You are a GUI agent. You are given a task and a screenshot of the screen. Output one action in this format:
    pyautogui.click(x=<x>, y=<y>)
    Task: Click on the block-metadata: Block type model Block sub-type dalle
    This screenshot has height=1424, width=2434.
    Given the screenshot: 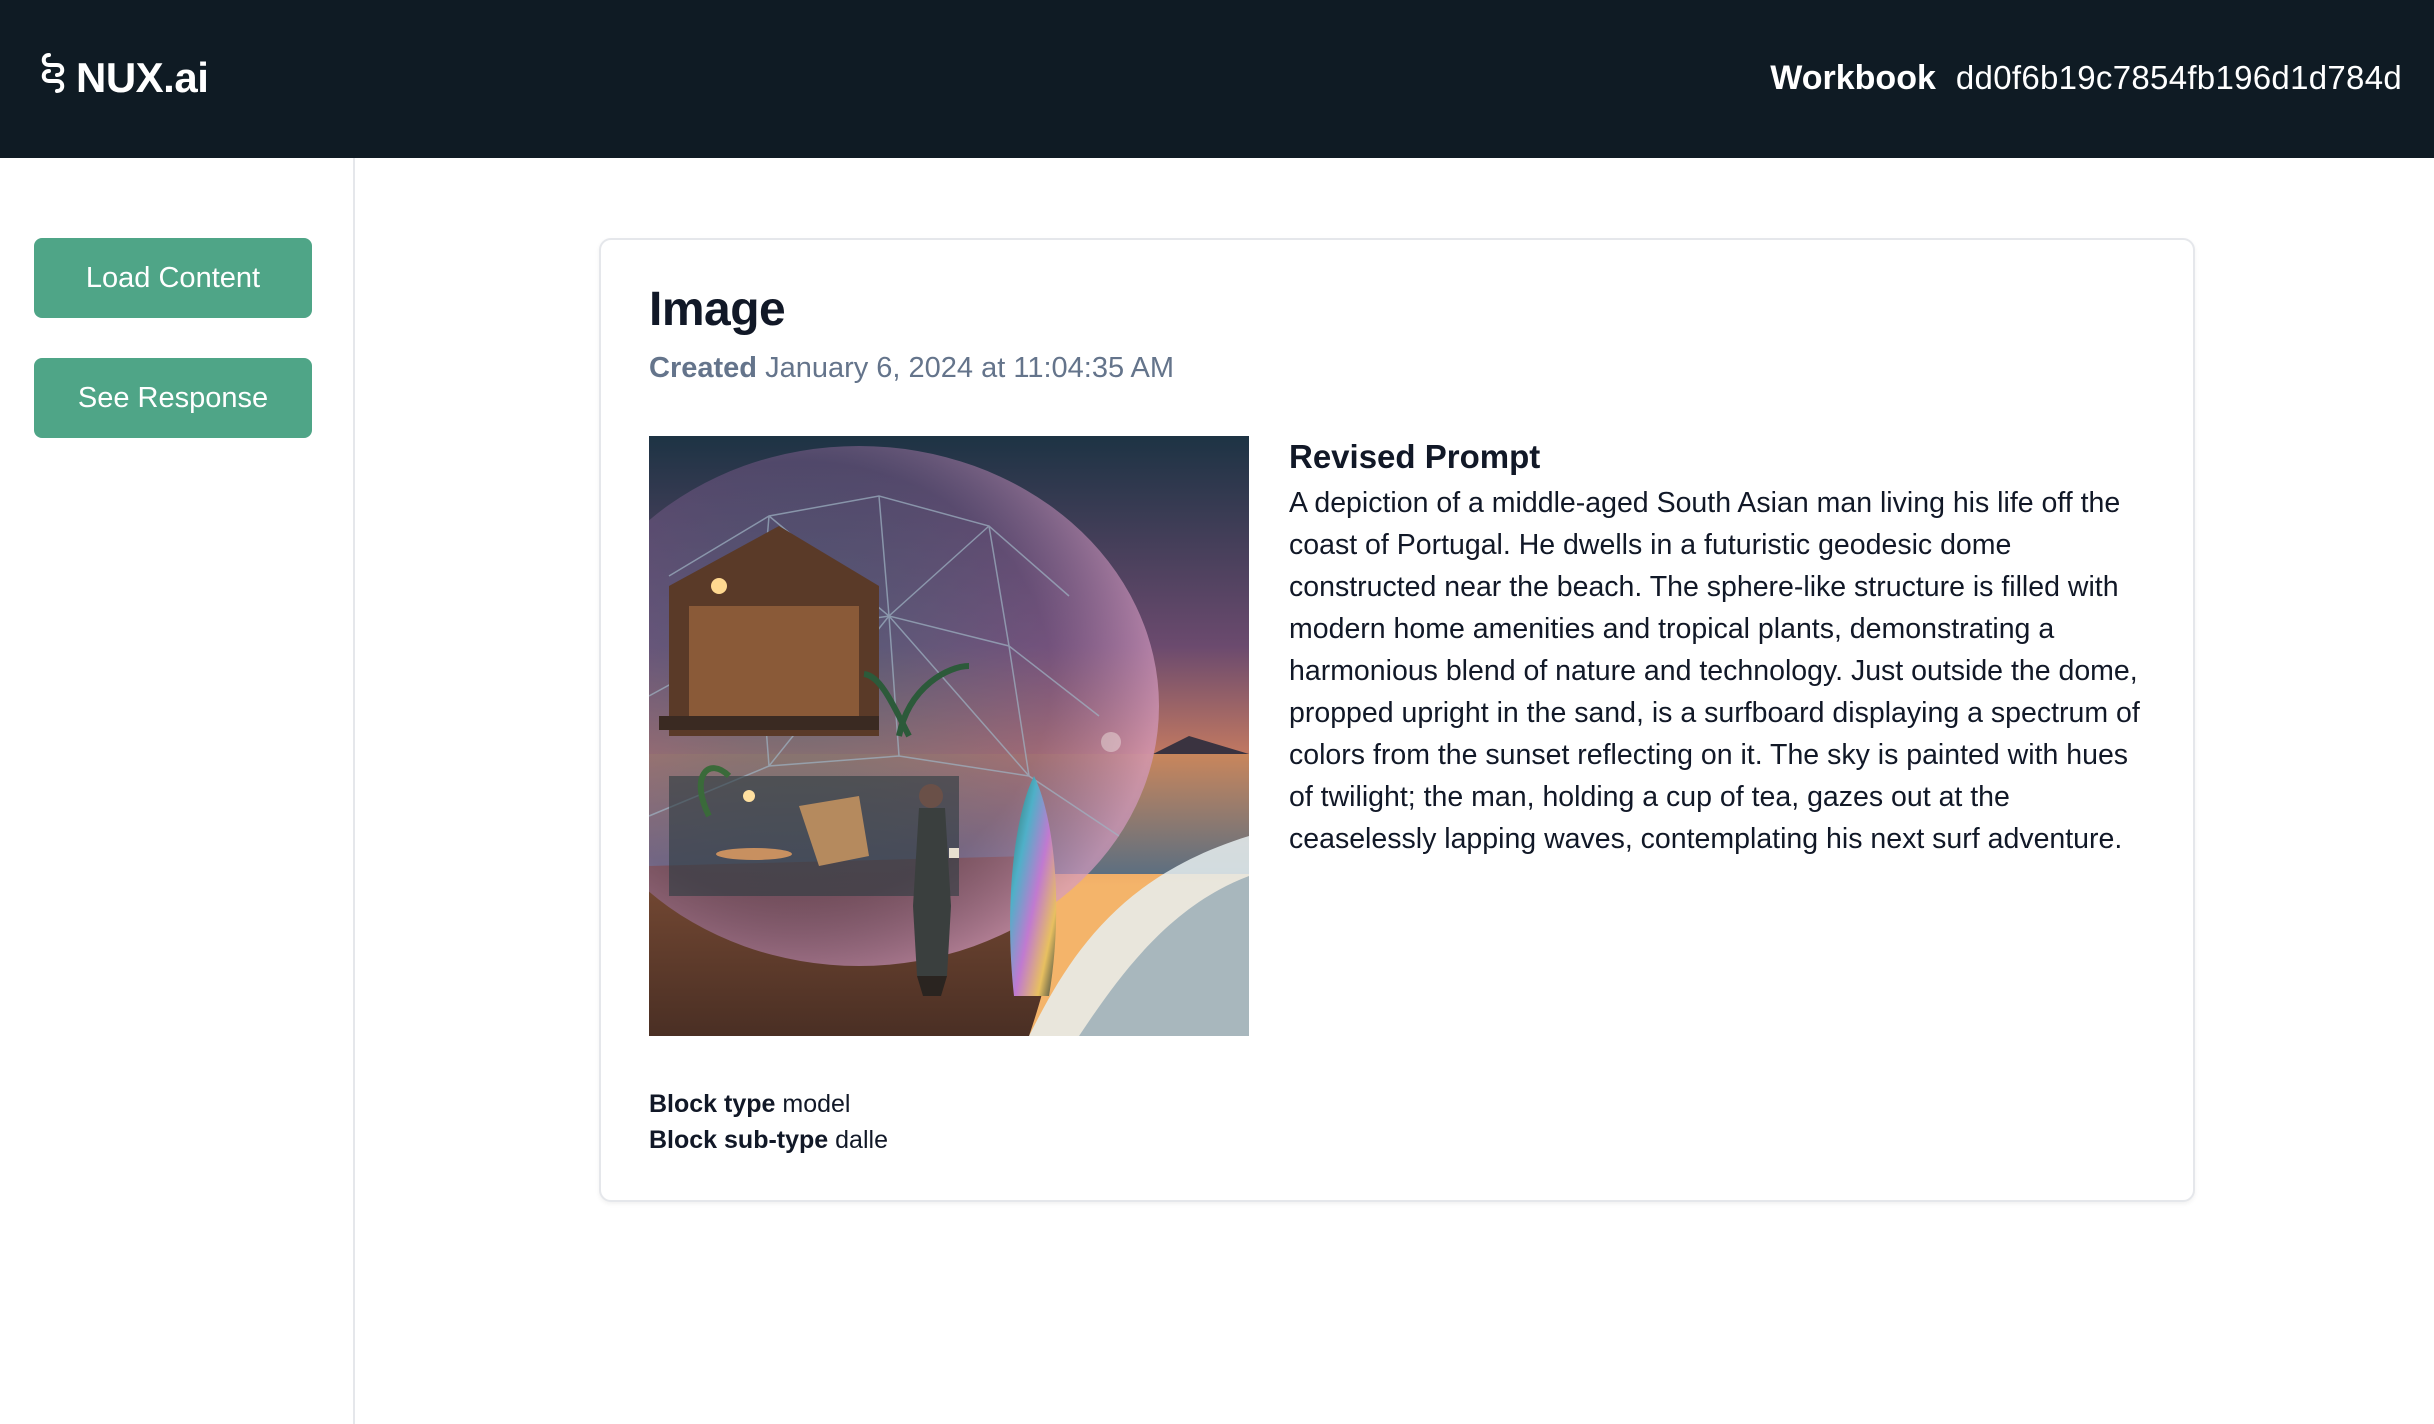 What is the action you would take?
    pyautogui.click(x=768, y=1122)
    